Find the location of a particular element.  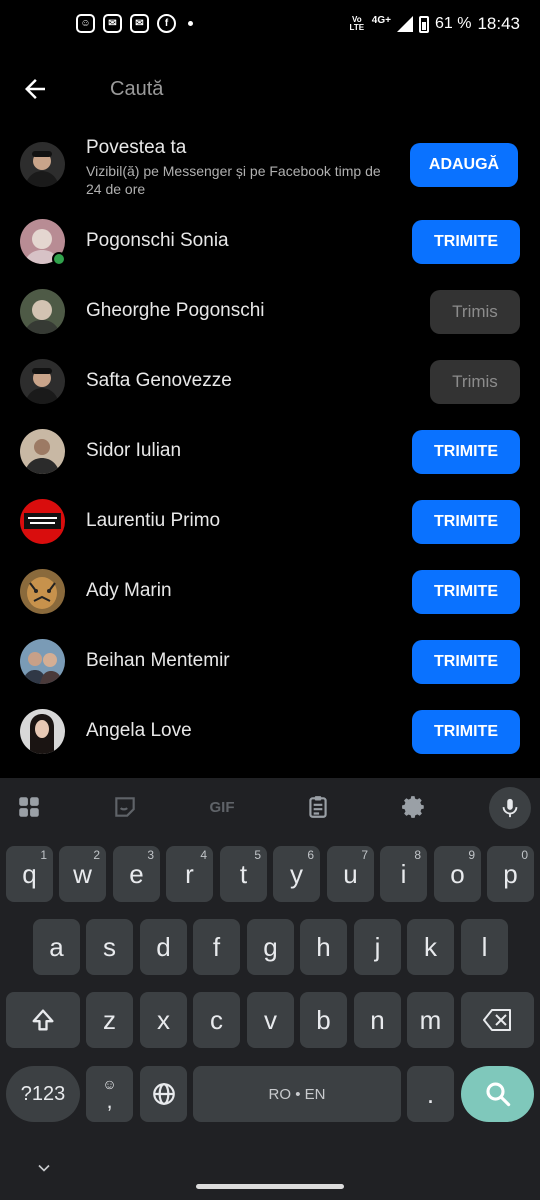

key-f: f is located at coordinates (216, 947).